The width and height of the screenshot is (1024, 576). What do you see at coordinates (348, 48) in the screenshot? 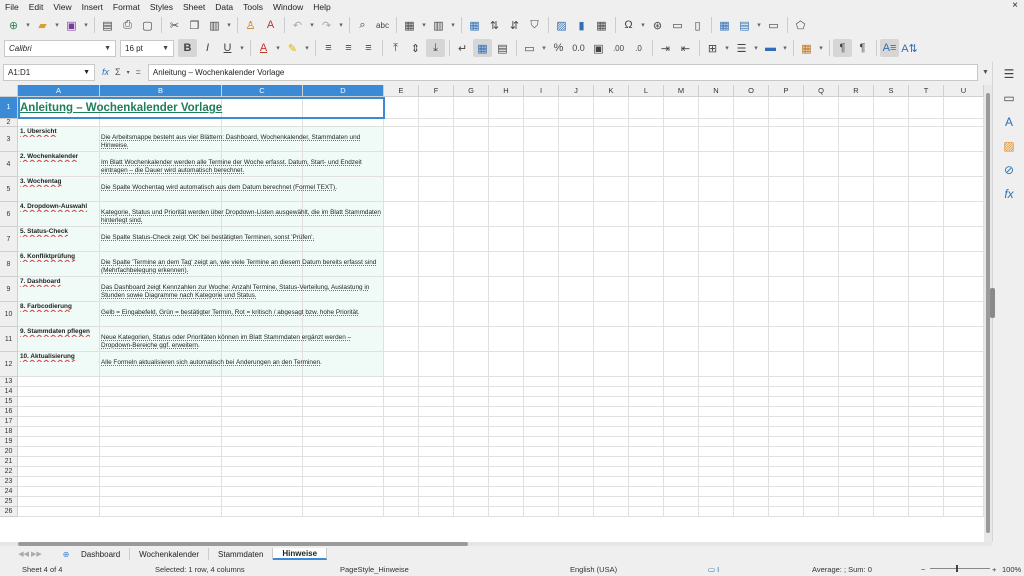
I see `align-center-icon: ≡` at bounding box center [348, 48].